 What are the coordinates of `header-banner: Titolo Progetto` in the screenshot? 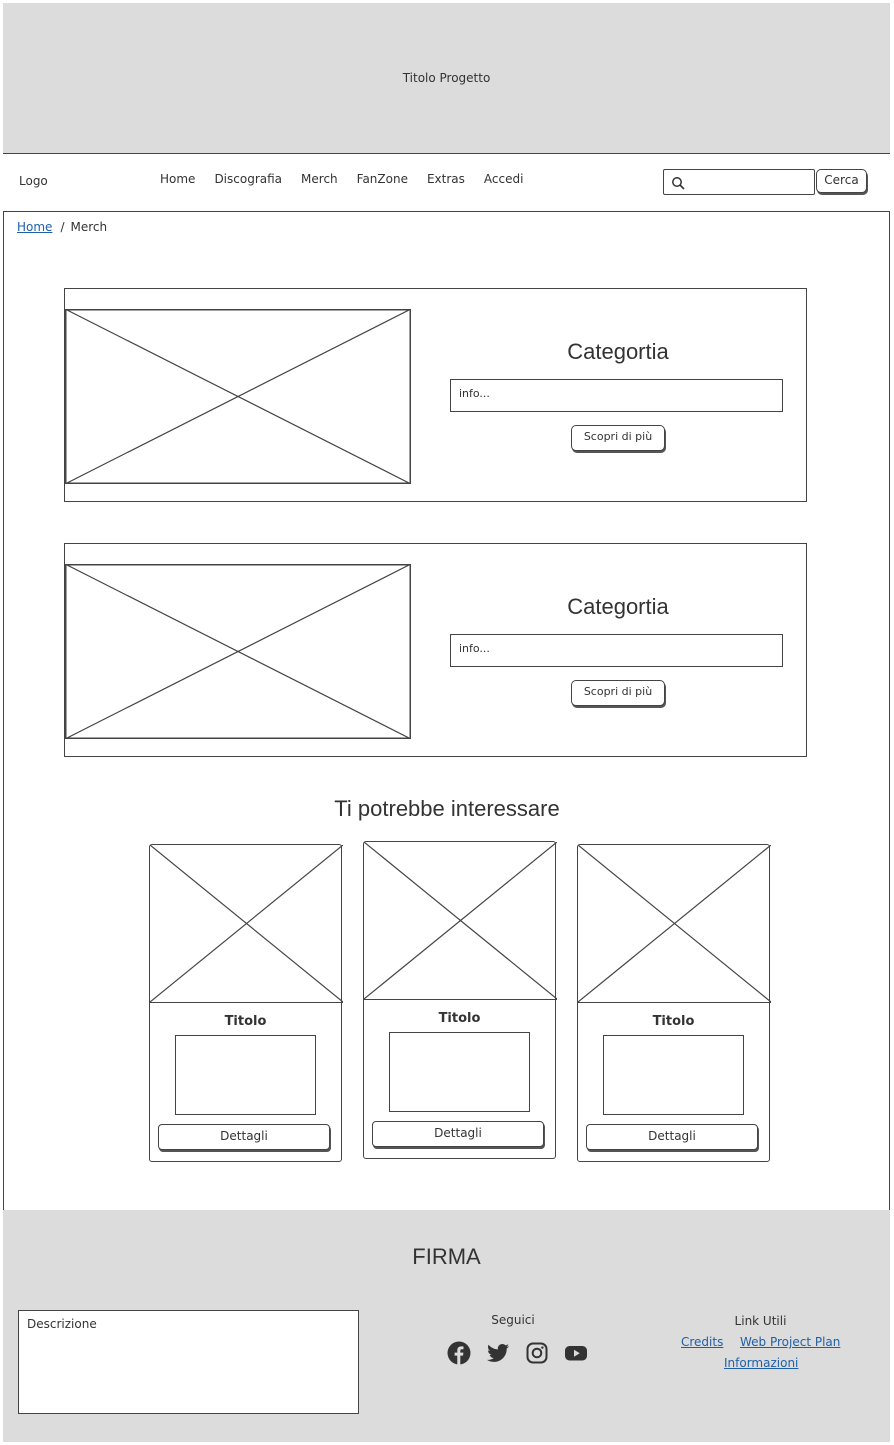 It's located at (446, 78).